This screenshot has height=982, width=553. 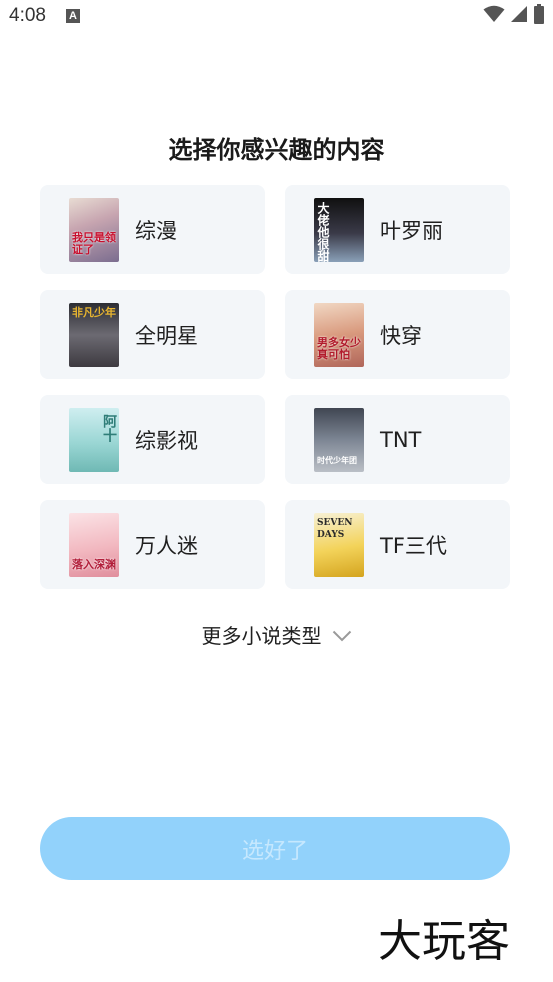 I want to click on category-label: TF三代, so click(x=413, y=545).